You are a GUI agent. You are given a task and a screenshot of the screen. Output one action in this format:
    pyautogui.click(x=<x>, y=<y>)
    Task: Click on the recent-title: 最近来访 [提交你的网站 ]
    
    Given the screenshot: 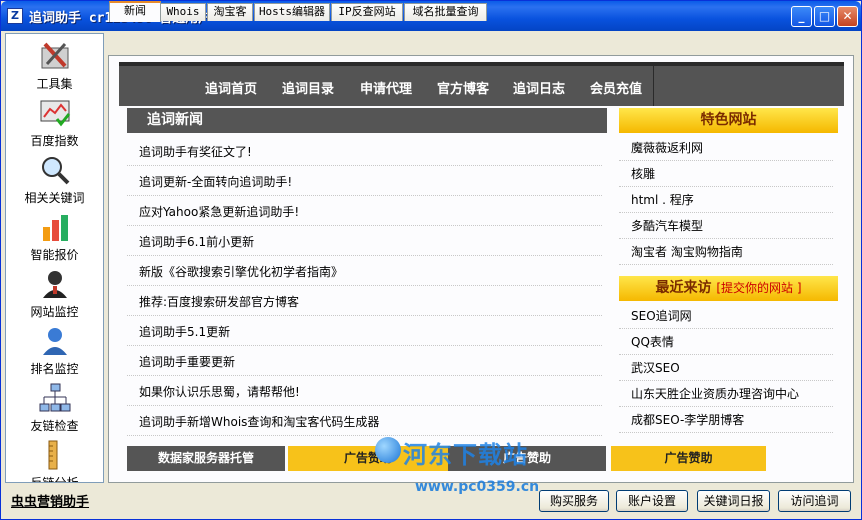 What is the action you would take?
    pyautogui.click(x=728, y=288)
    